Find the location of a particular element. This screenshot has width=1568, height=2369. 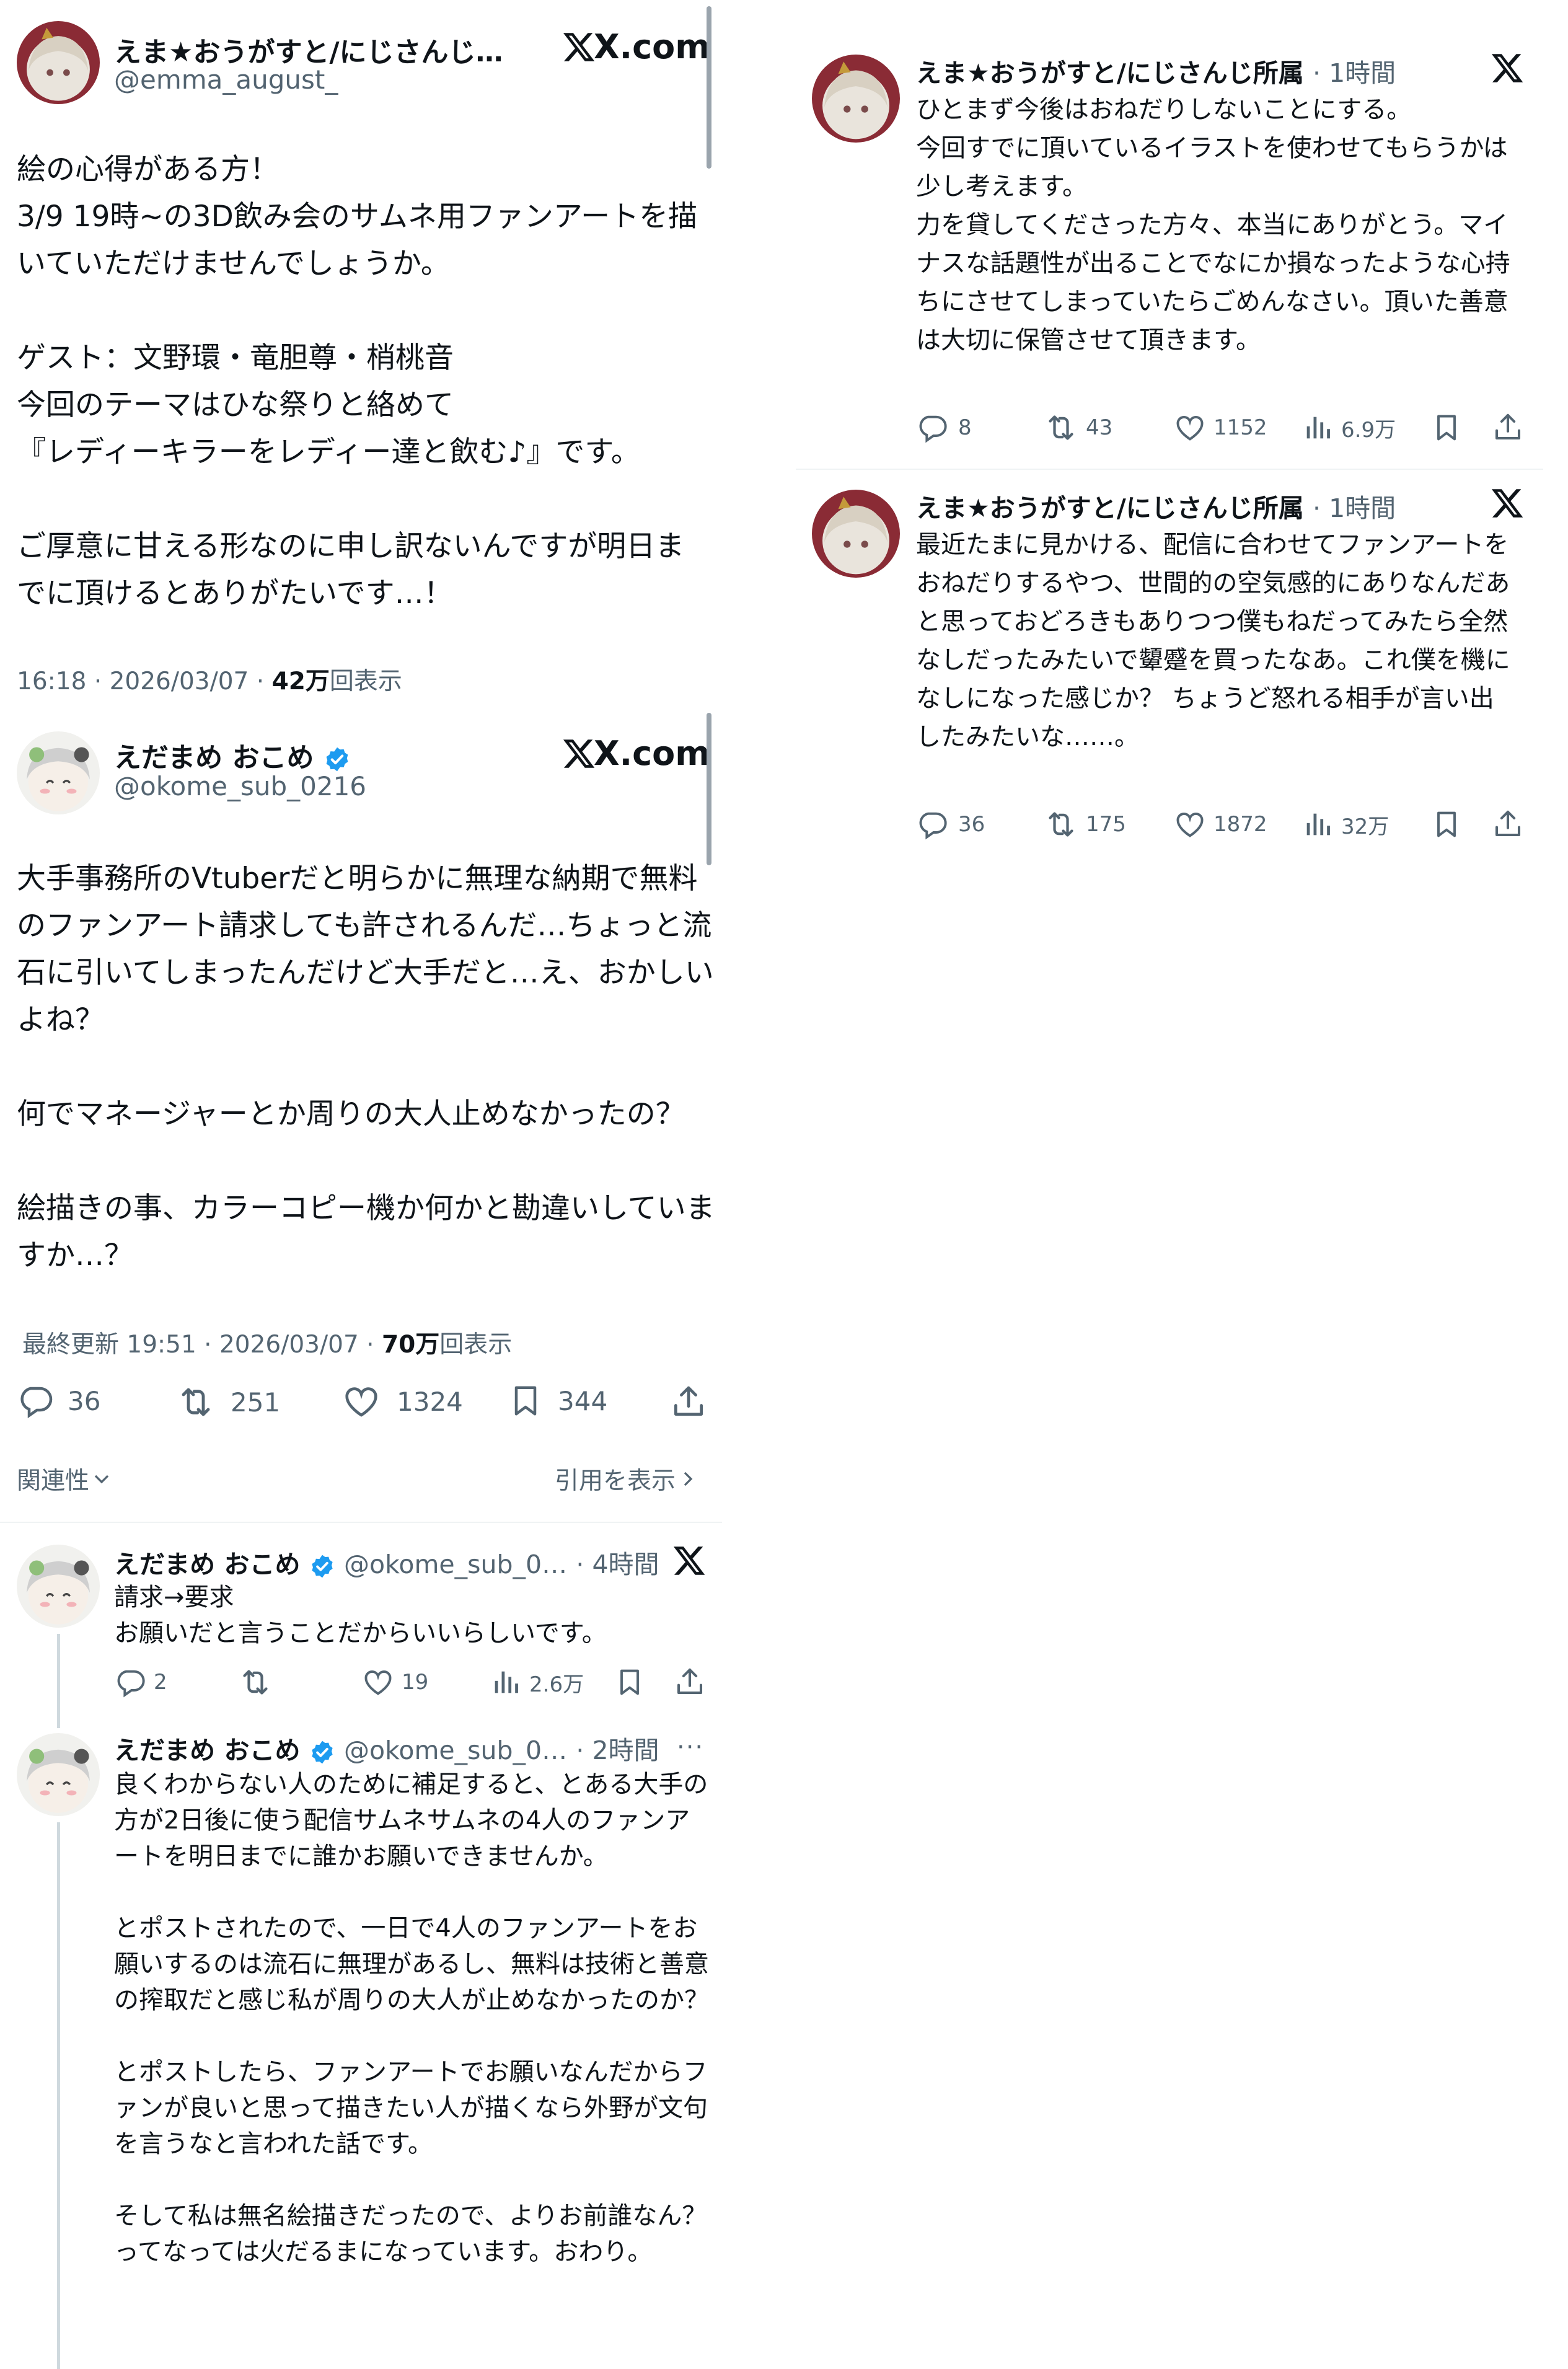

timestamp: 最終更新 19:51 · 2026/03/07 · is located at coordinates (202, 1345).